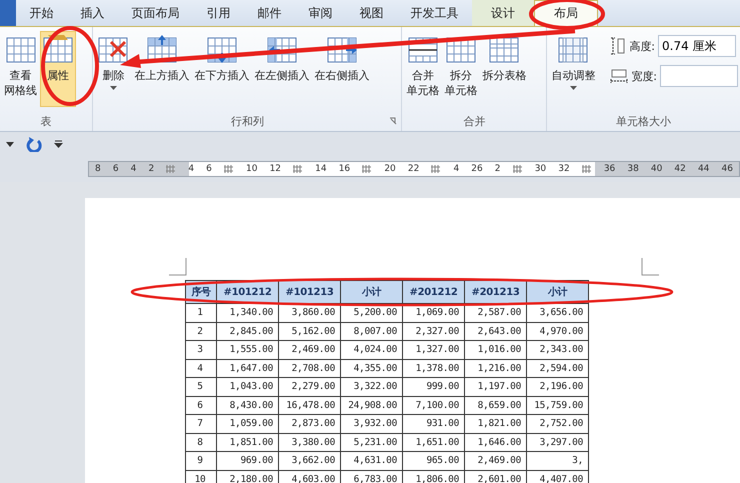 This screenshot has height=483, width=740. What do you see at coordinates (495, 442) in the screenshot?
I see `table-cell: 1,646.00` at bounding box center [495, 442].